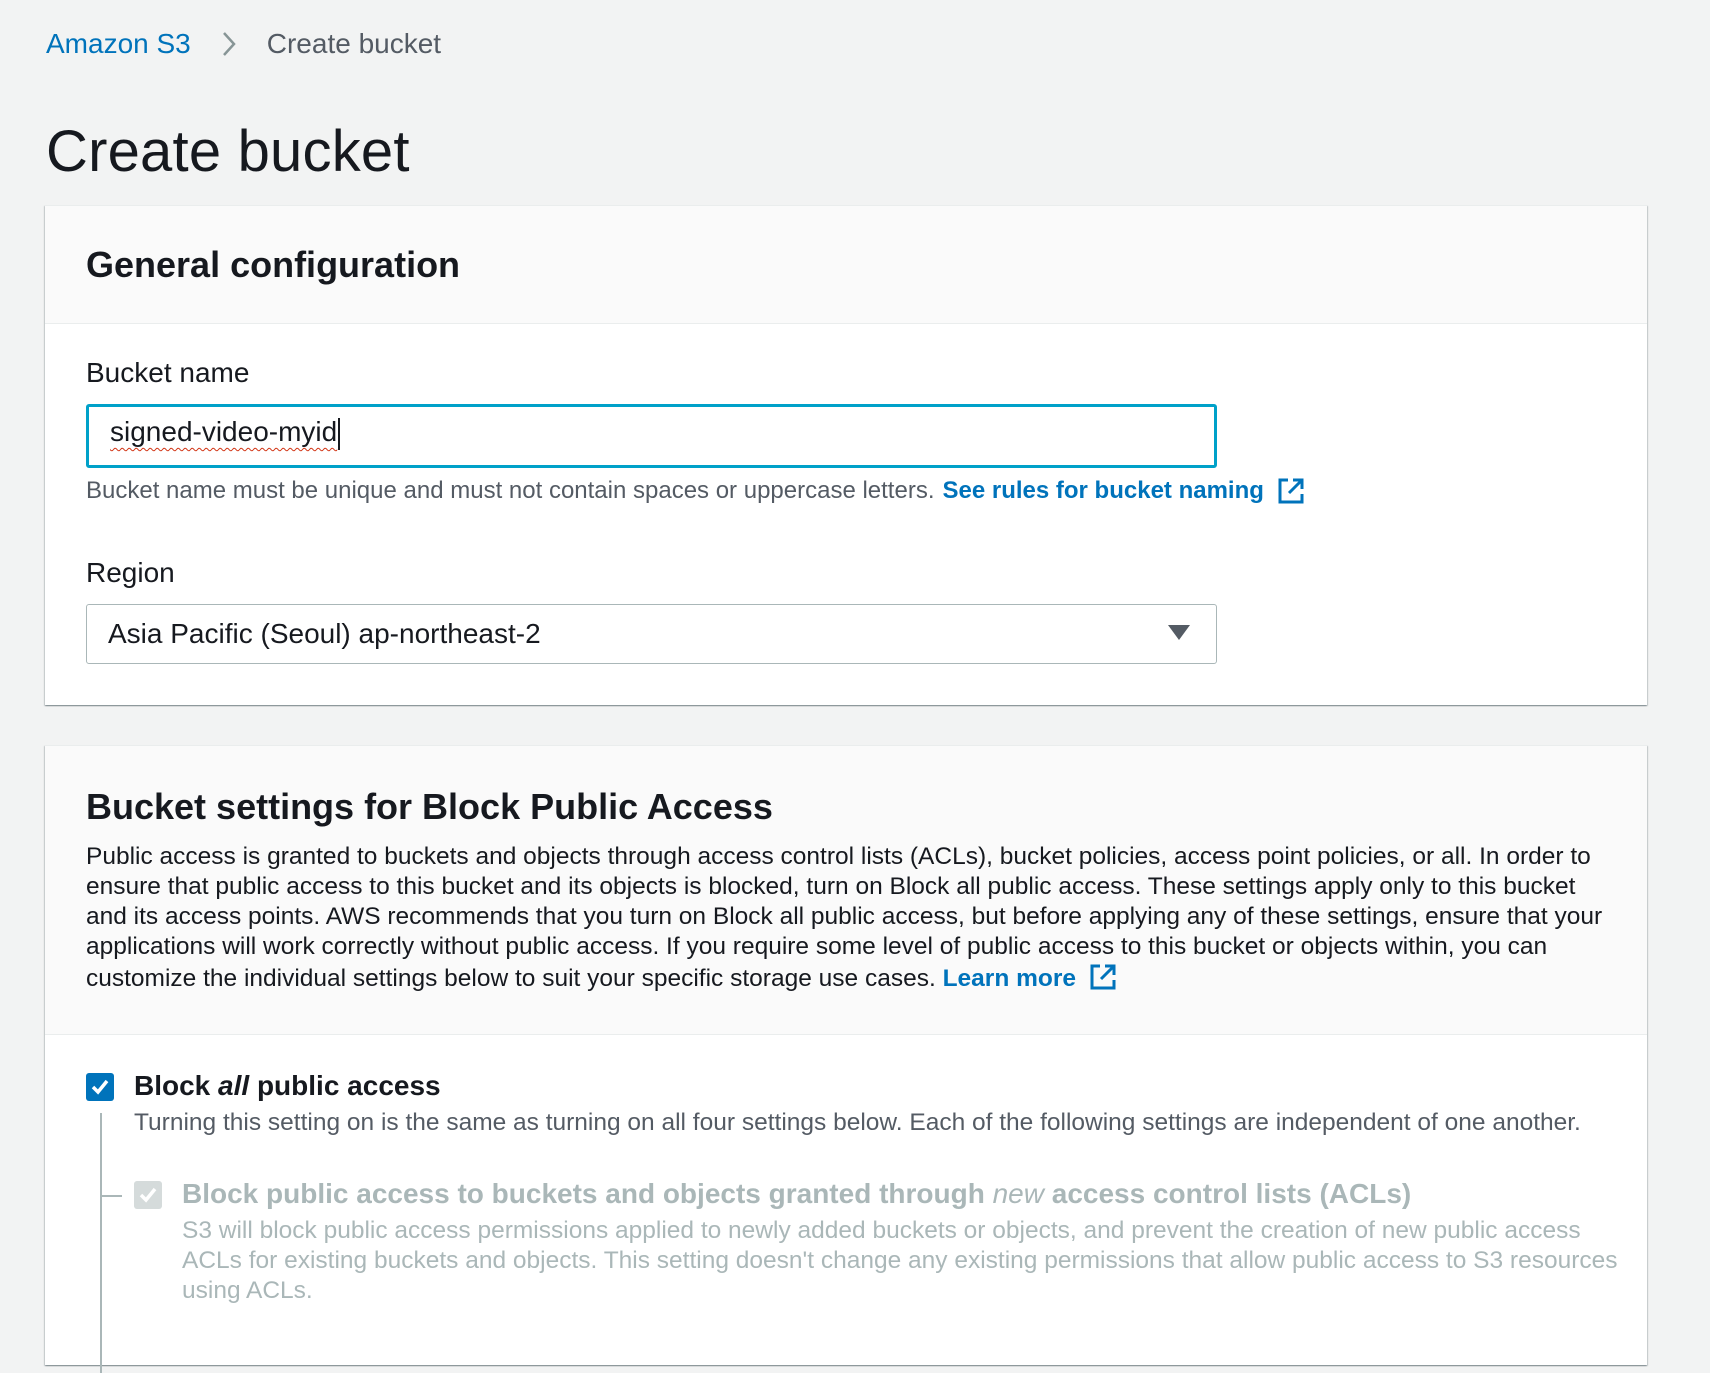 The height and width of the screenshot is (1373, 1710). Describe the element at coordinates (324, 633) in the screenshot. I see `region-select-value: Asia Pacific (Seoul) ap-northeast-2` at that location.